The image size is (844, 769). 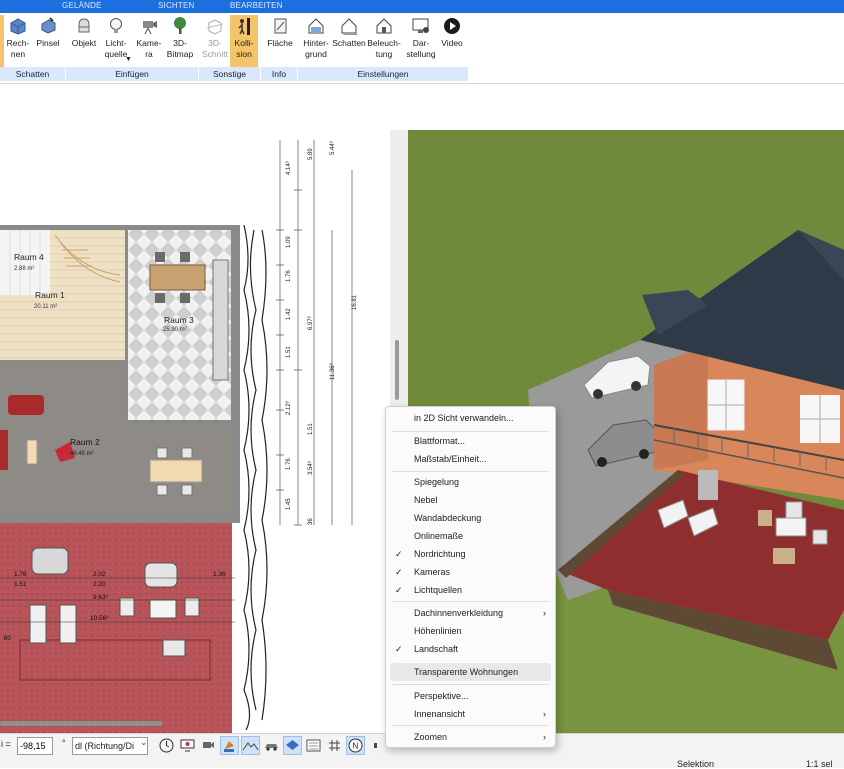 I want to click on kamera-button: Kame- ra, so click(x=149, y=41).